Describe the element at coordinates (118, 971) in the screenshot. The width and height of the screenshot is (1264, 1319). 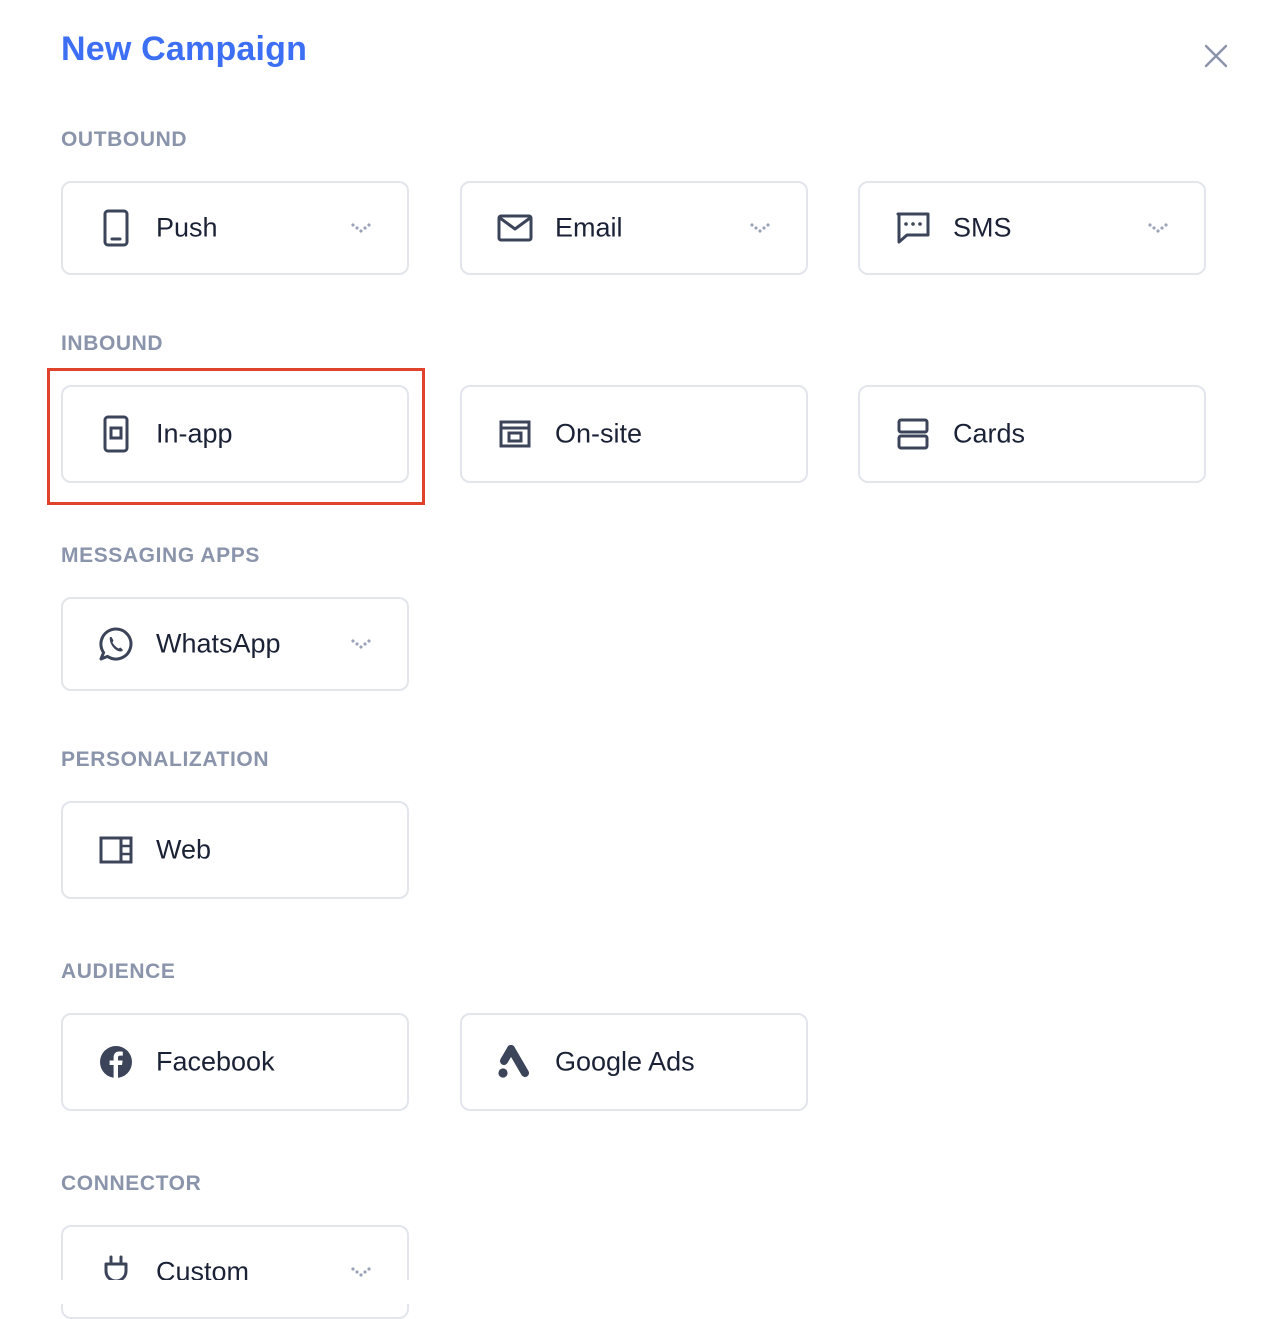
I see `section-heading-audience: AUDIENCE` at that location.